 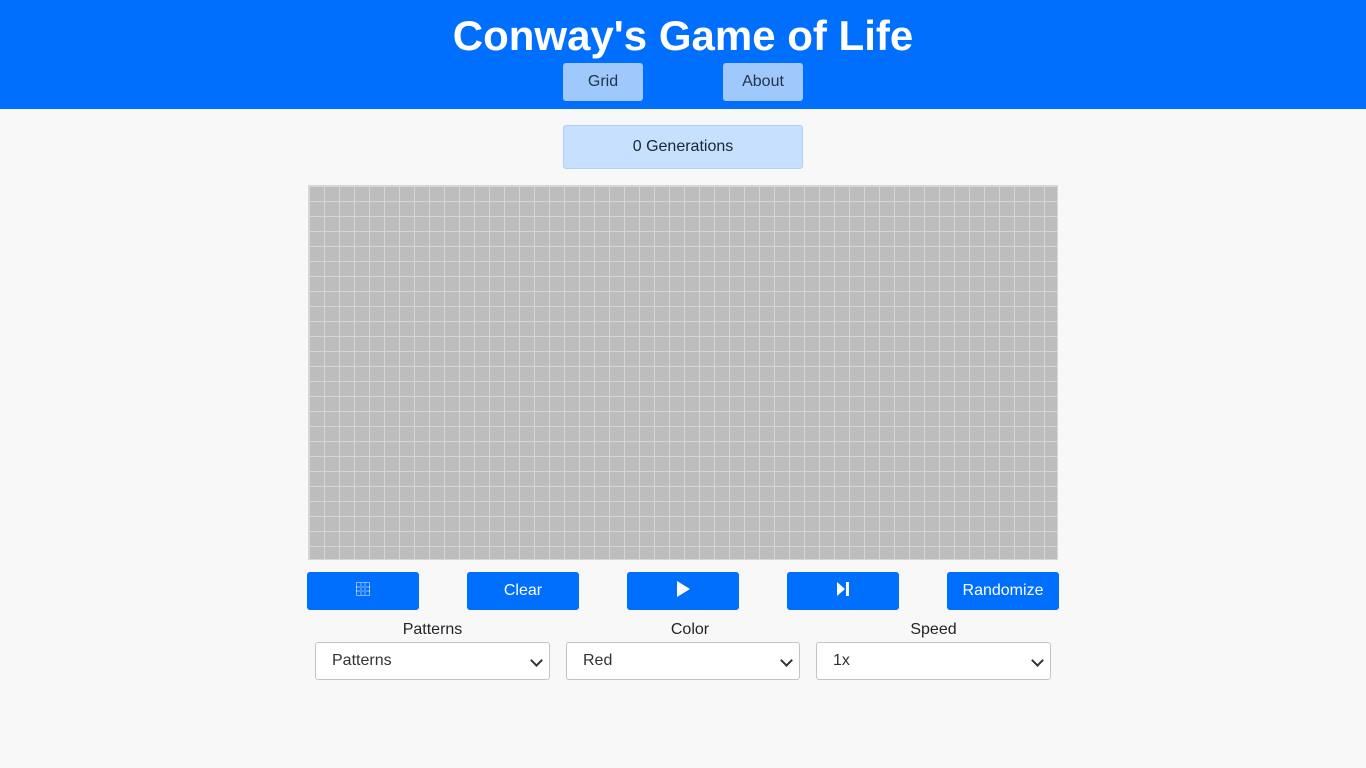 What do you see at coordinates (432, 661) in the screenshot?
I see `patterns-select: Patterns` at bounding box center [432, 661].